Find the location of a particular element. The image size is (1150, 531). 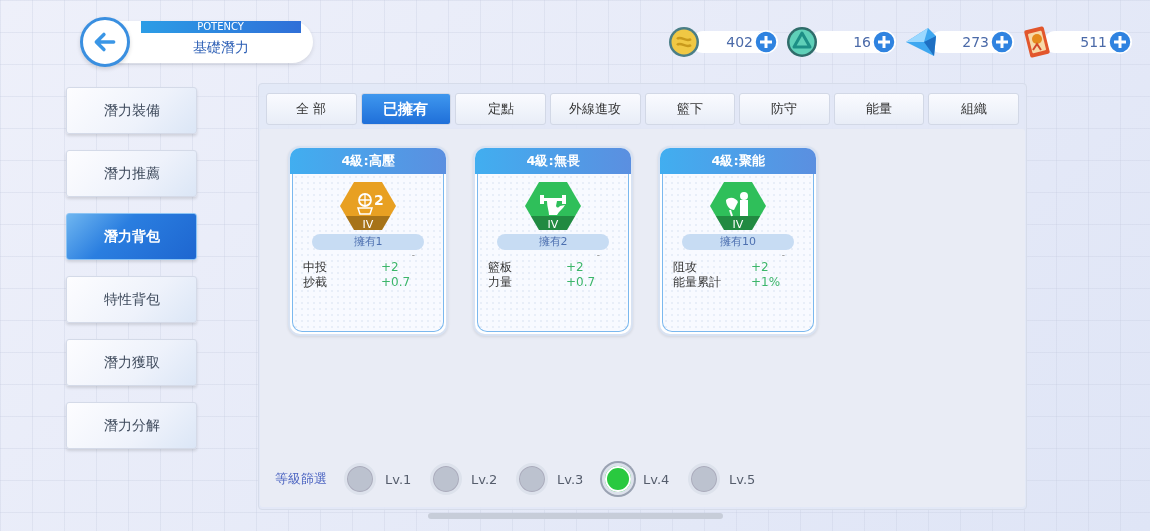

swirl-token-icon is located at coordinates (802, 42).